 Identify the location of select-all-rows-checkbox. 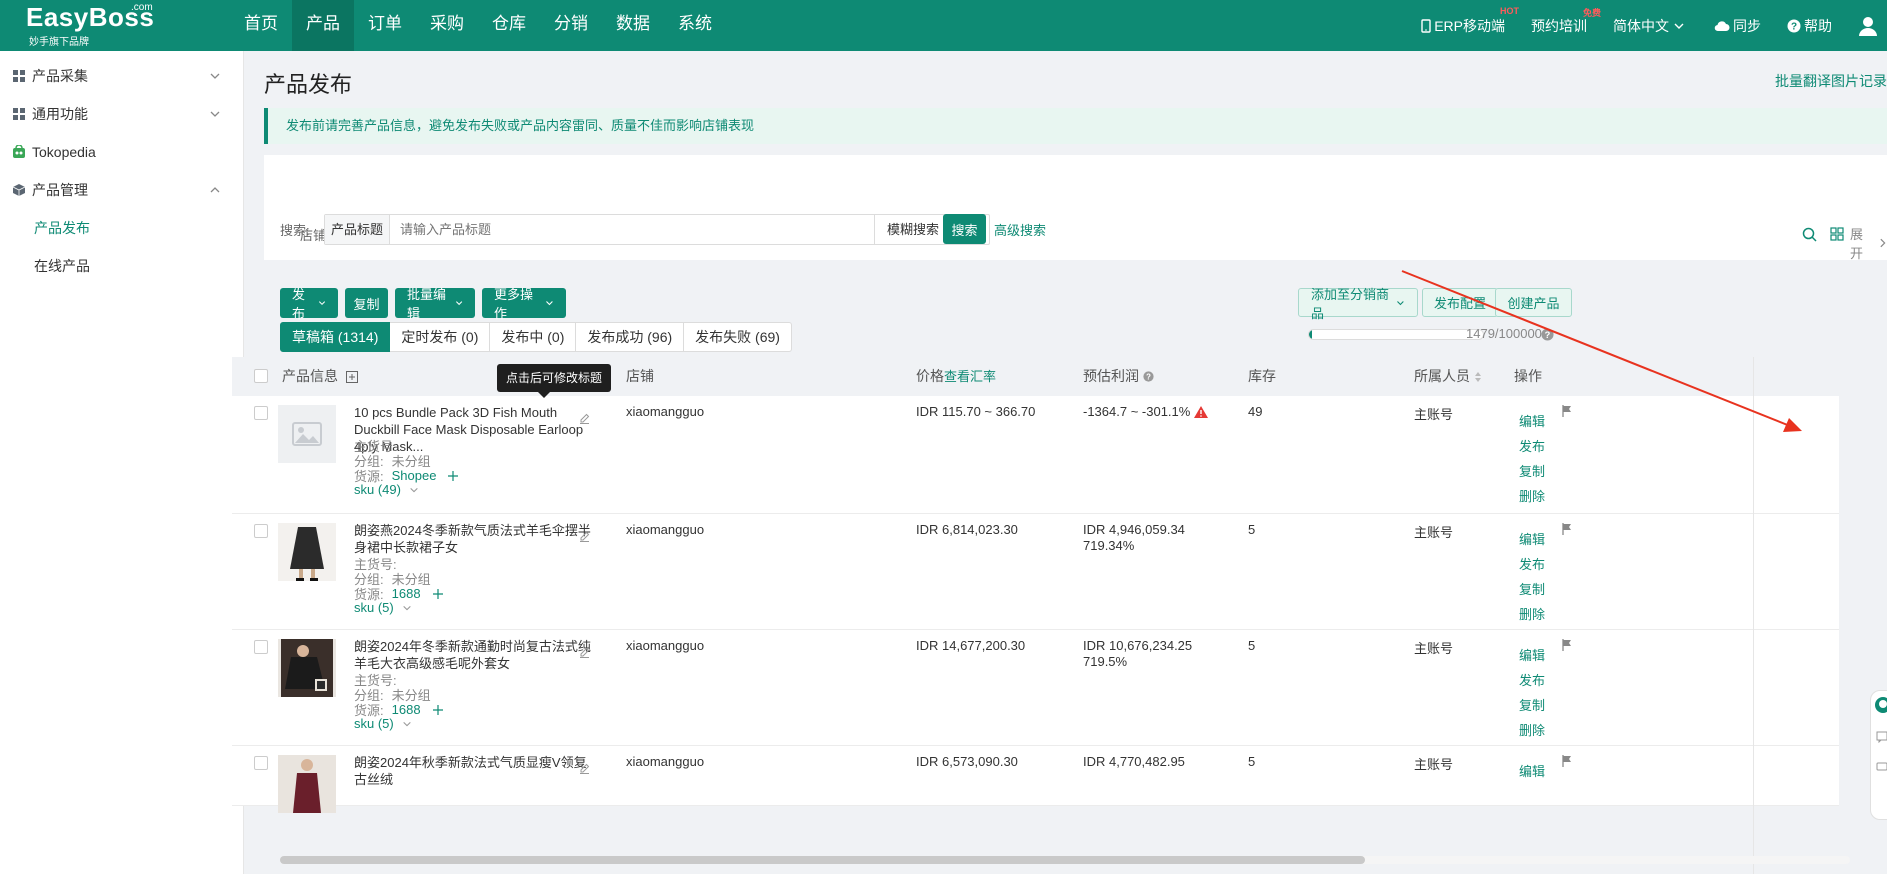
(261, 376).